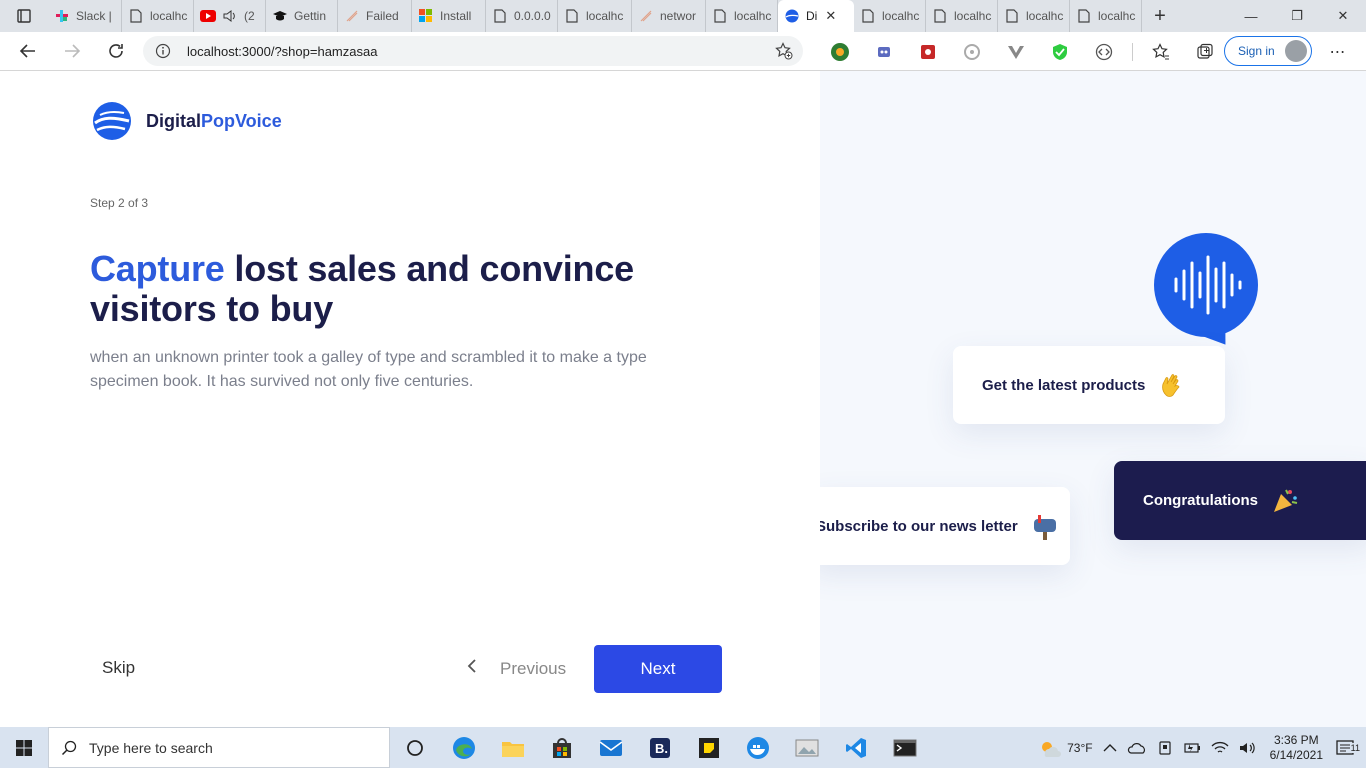 This screenshot has height=768, width=1366. I want to click on git-icon, so click(646, 16).